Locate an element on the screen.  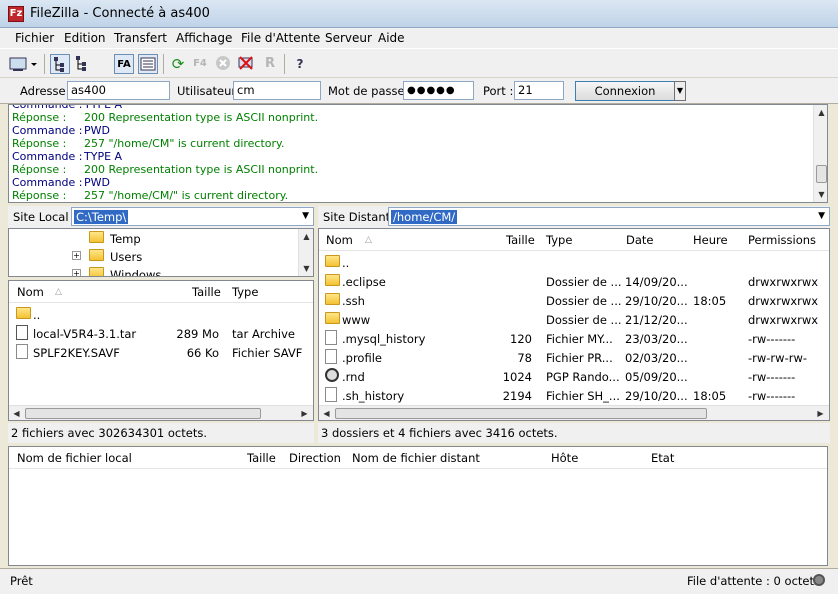
tree-item-windows: + Windows is located at coordinates (161, 271).